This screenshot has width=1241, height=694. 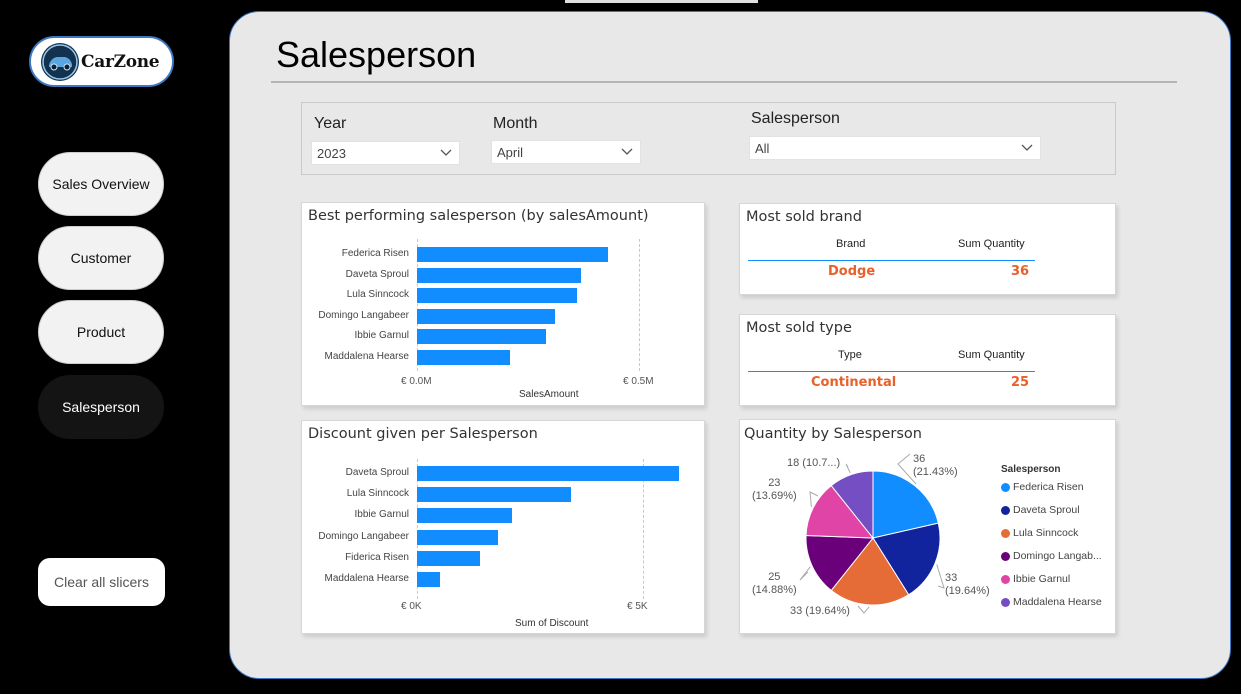 What do you see at coordinates (967, 591) in the screenshot?
I see `pie-label-percent: (19.64%)` at bounding box center [967, 591].